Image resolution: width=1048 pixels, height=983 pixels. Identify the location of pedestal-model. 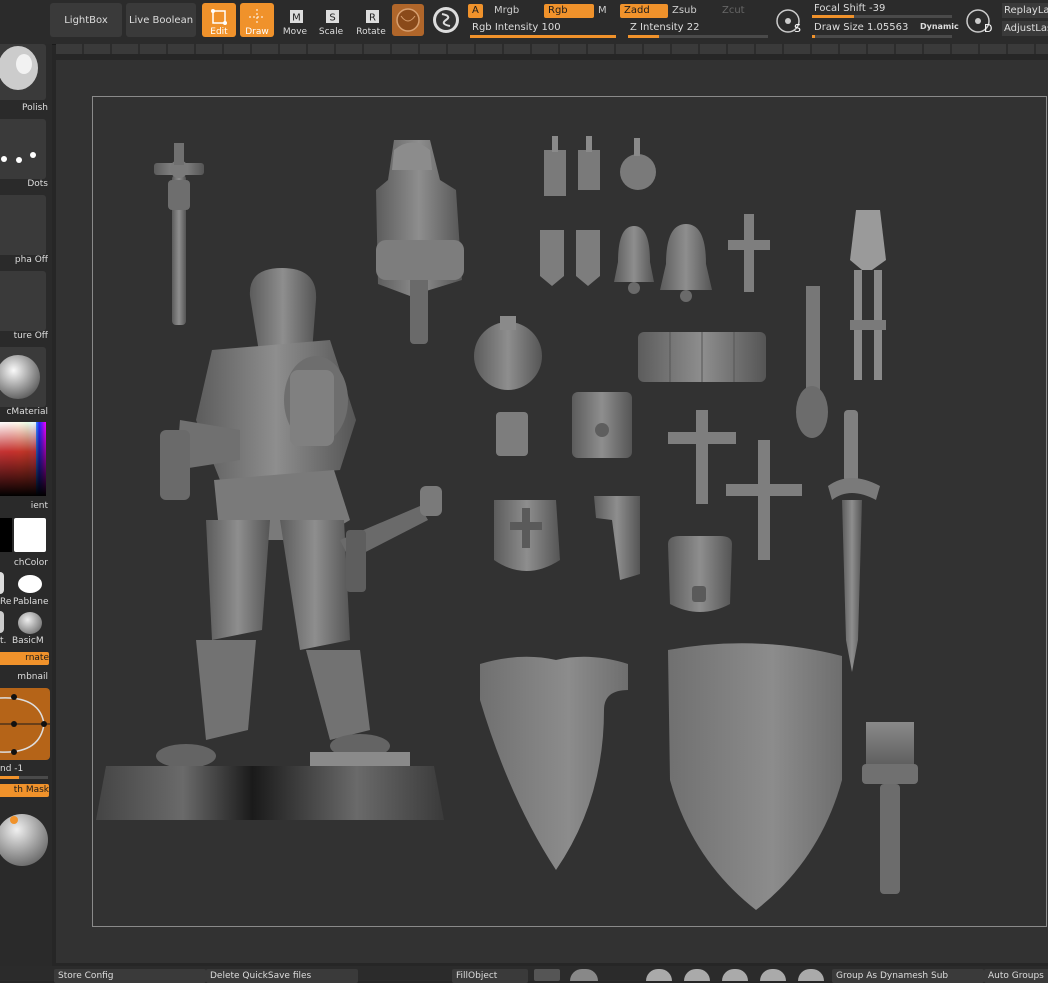
(270, 786).